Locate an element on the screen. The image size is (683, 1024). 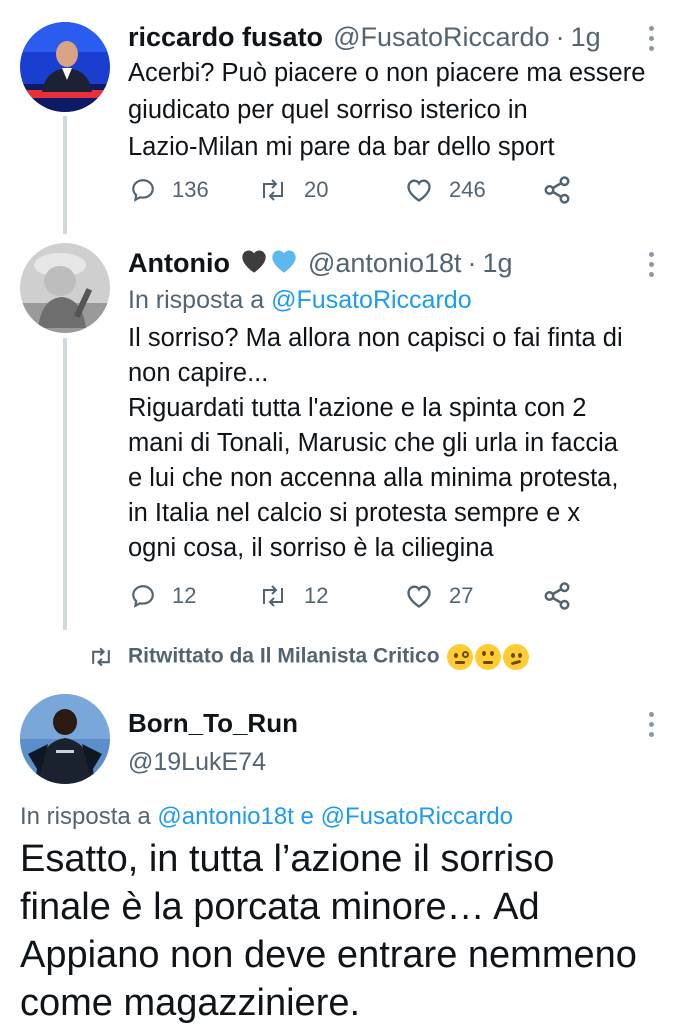
tweet-header: riccardo fusato @FusatoRiccardo · 1g is located at coordinates (364, 37).